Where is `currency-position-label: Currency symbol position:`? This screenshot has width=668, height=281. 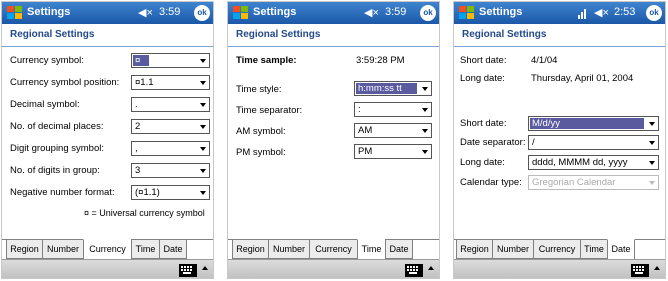
currency-position-label: Currency symbol position: is located at coordinates (65, 82).